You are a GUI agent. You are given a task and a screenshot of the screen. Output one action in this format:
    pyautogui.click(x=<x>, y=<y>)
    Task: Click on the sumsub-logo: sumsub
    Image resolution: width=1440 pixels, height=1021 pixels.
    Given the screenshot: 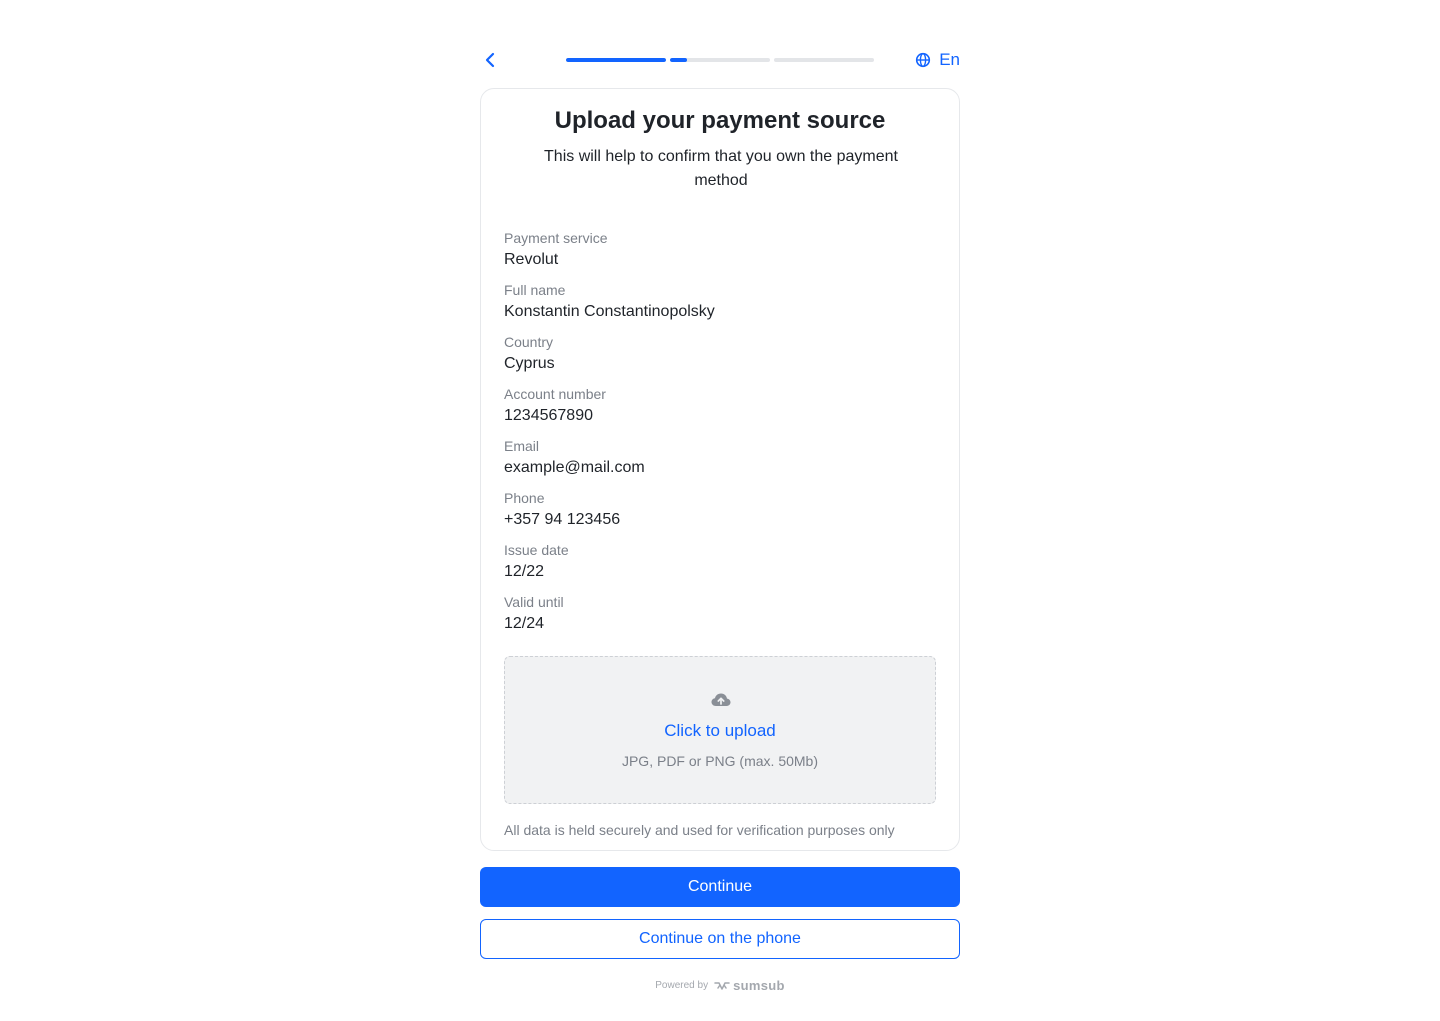 What is the action you would take?
    pyautogui.click(x=749, y=985)
    